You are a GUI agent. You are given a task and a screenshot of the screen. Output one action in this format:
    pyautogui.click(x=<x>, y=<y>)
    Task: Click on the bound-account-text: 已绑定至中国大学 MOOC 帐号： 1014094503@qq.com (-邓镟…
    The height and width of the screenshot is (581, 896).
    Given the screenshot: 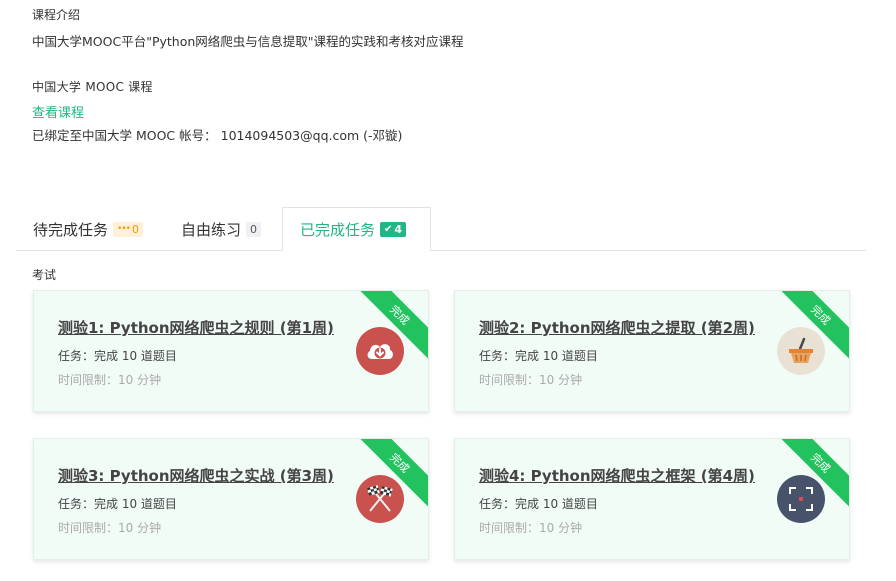 What is the action you would take?
    pyautogui.click(x=217, y=135)
    